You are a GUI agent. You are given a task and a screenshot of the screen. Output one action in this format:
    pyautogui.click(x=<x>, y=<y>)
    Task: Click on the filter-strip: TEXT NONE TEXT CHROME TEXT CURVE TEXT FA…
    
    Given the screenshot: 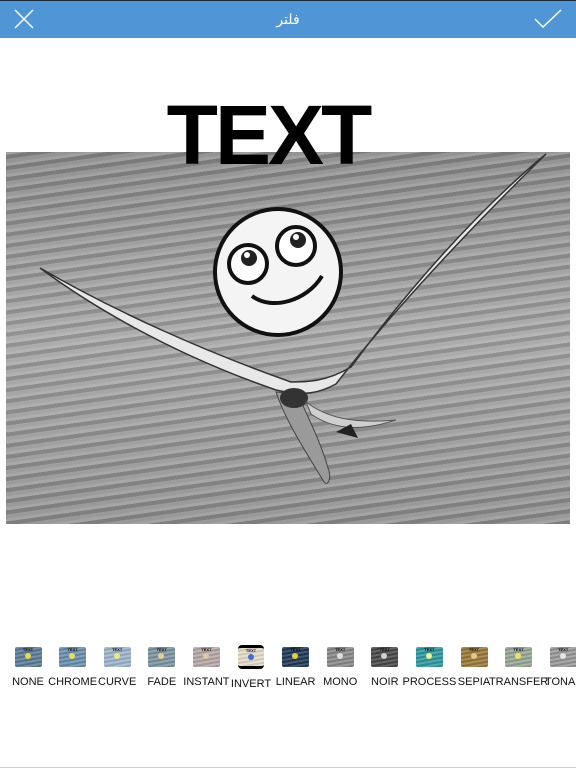 What is the action you would take?
    pyautogui.click(x=288, y=670)
    